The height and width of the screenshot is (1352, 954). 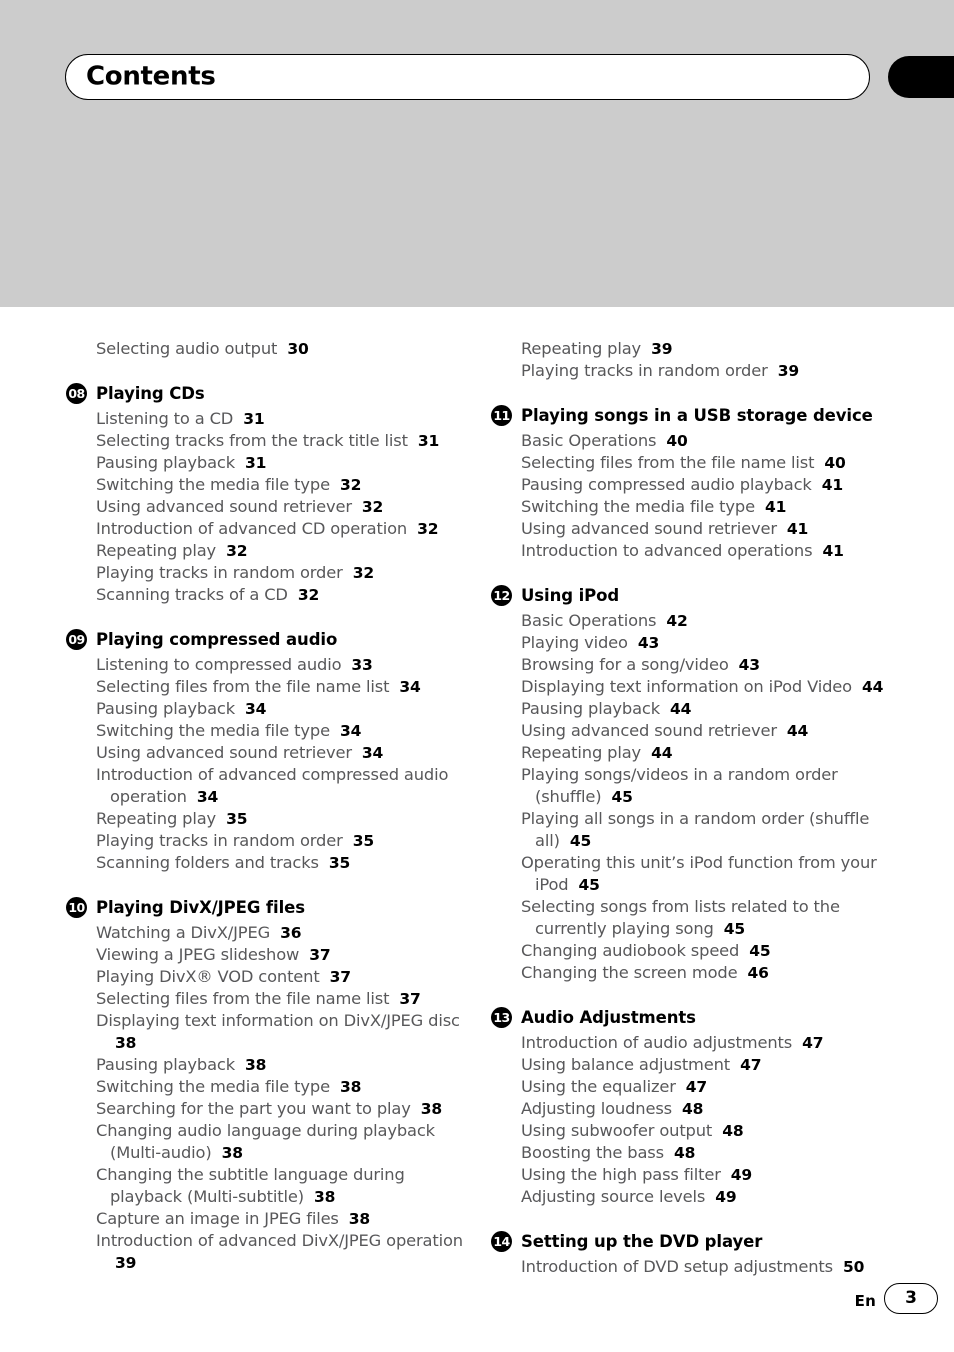 I want to click on toc-entry-page: 42, so click(x=677, y=621).